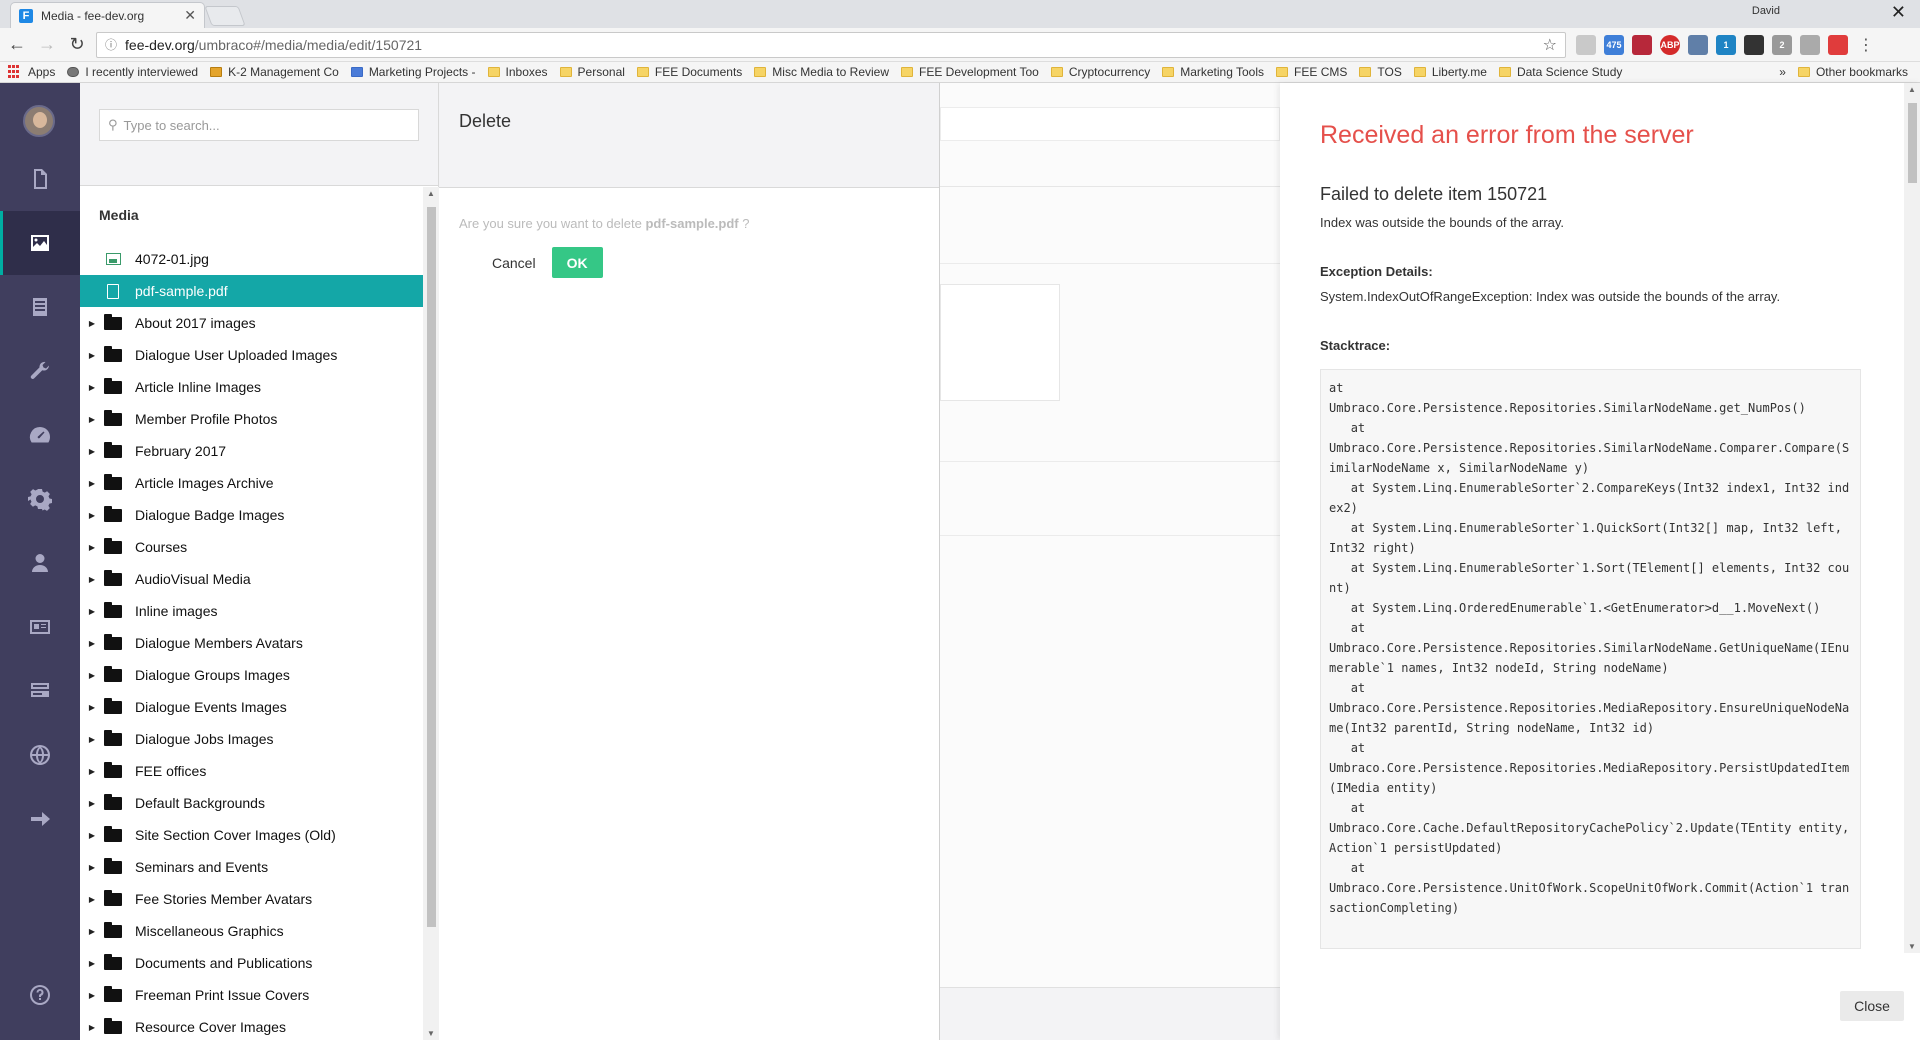 The width and height of the screenshot is (1920, 1040). What do you see at coordinates (514, 263) in the screenshot?
I see `cancel-button: Cancel` at bounding box center [514, 263].